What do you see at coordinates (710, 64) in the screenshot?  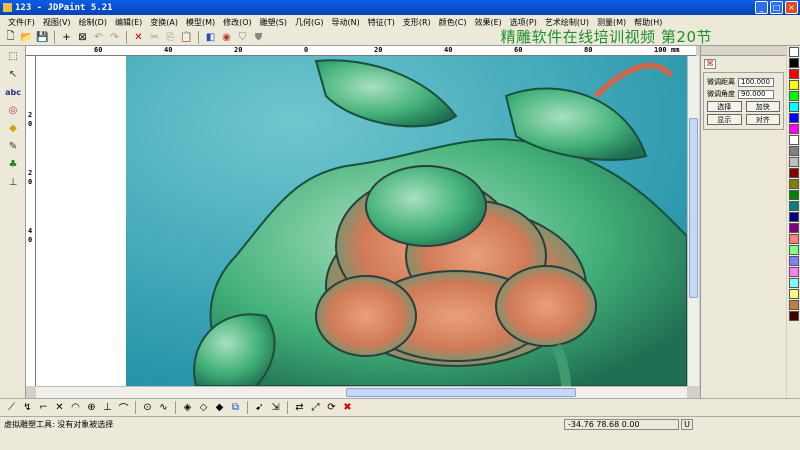 I see `panel-tab-icon: ⌘` at bounding box center [710, 64].